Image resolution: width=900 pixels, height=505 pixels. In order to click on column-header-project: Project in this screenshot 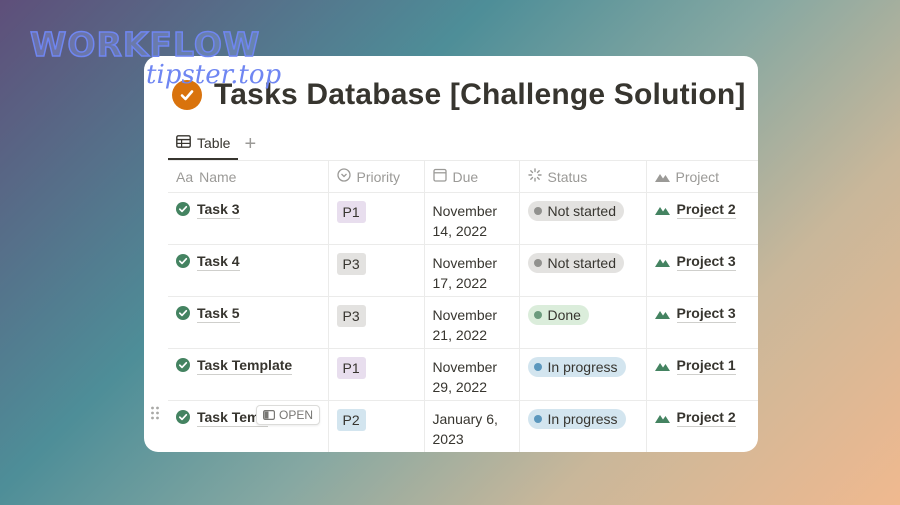, I will do `click(701, 176)`.